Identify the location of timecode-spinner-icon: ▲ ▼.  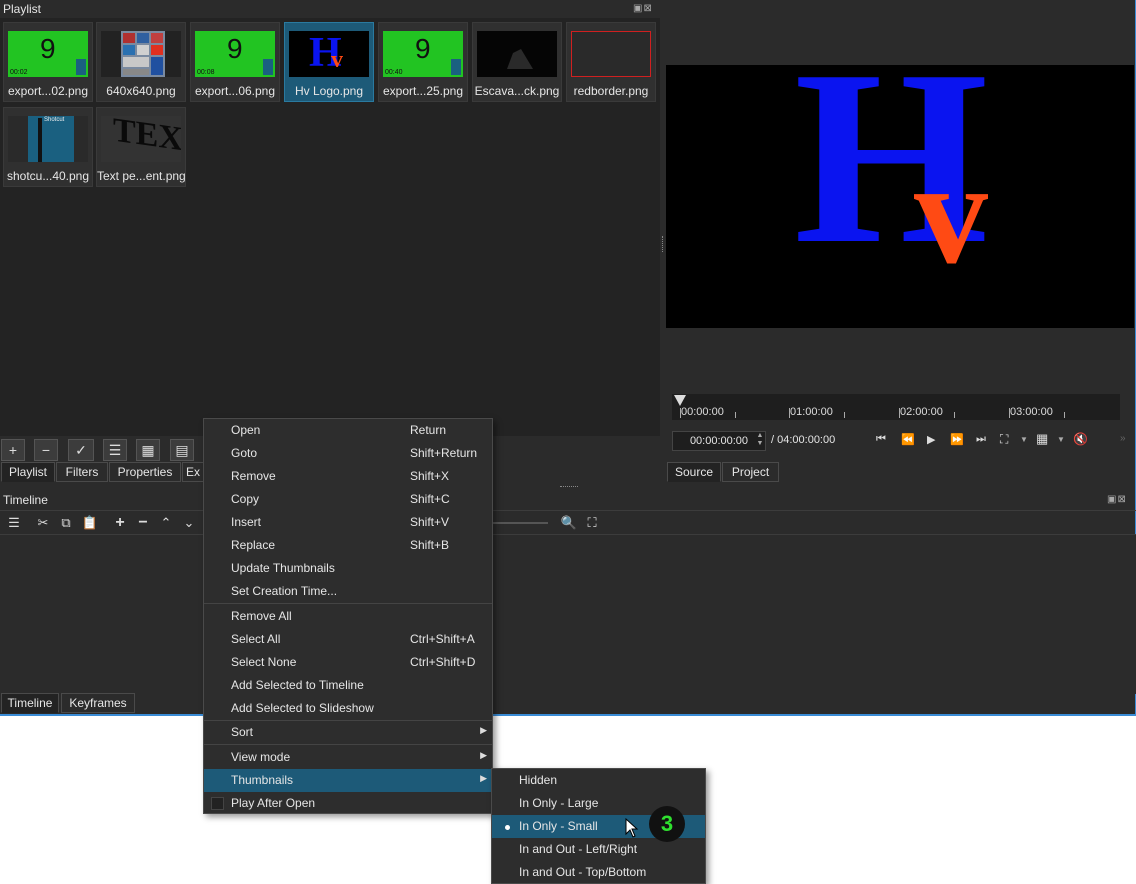
(760, 441).